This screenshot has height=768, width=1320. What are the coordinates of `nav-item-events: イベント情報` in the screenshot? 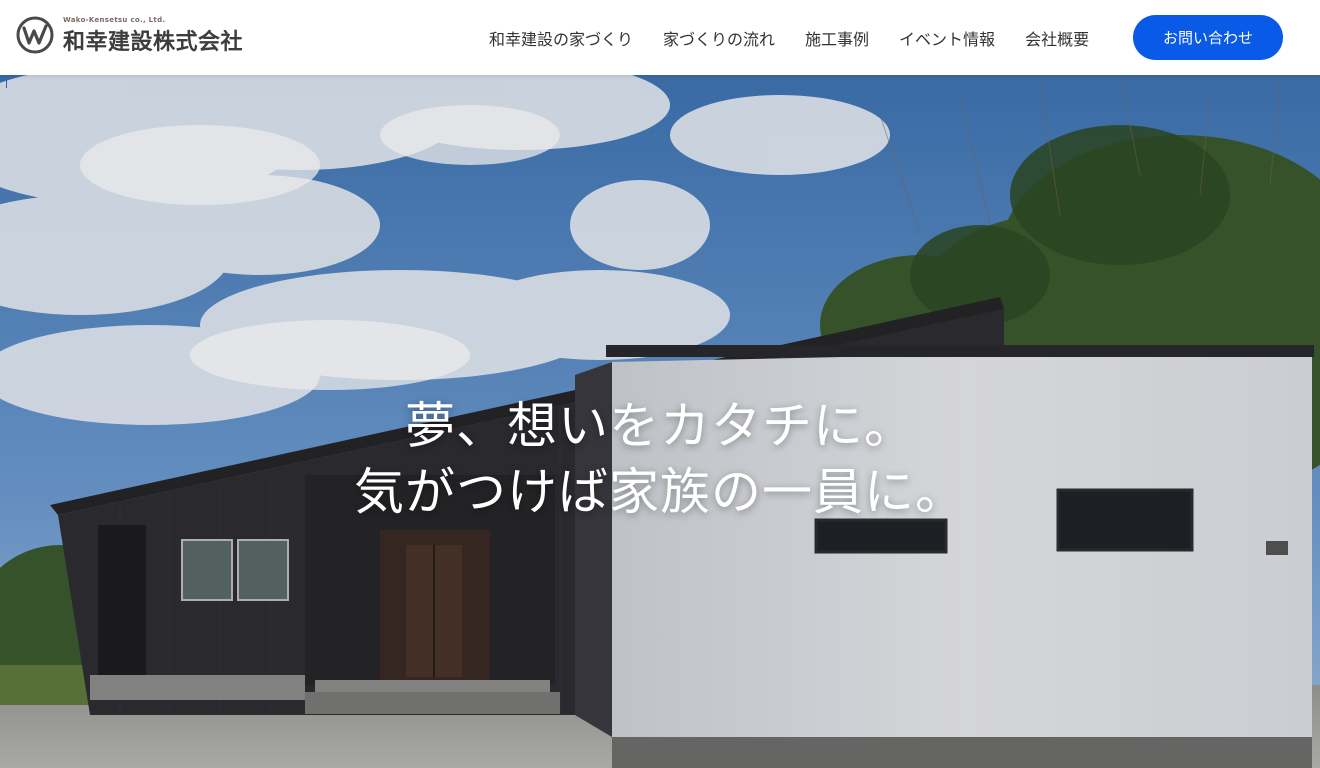 It's located at (947, 38).